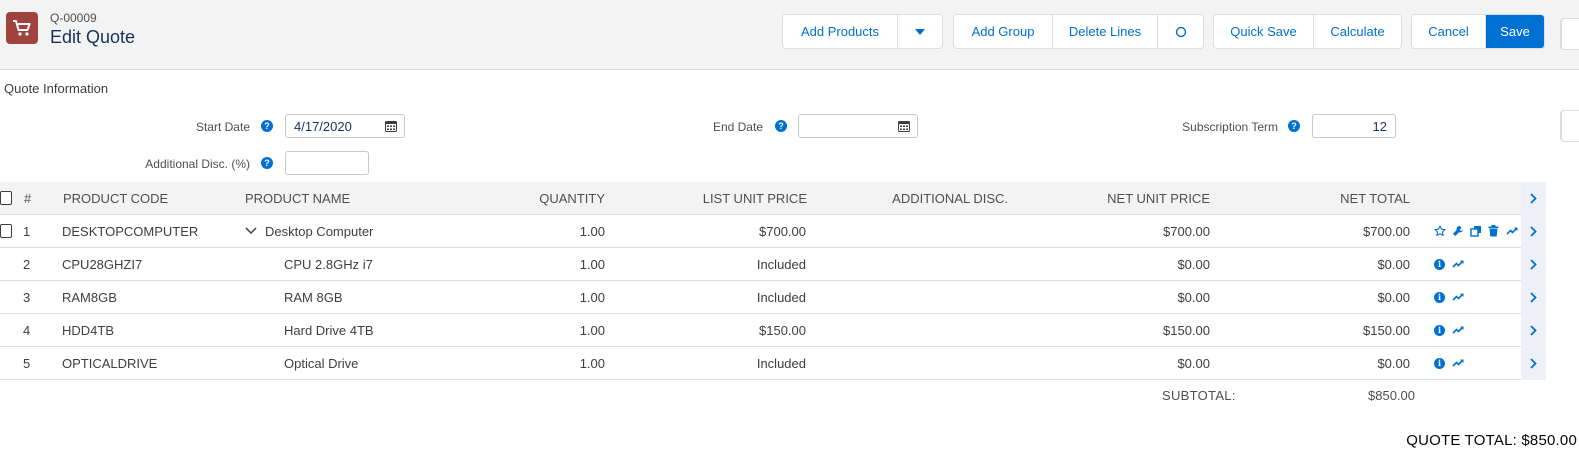  What do you see at coordinates (73, 18) in the screenshot?
I see `quote-number: Q-00009` at bounding box center [73, 18].